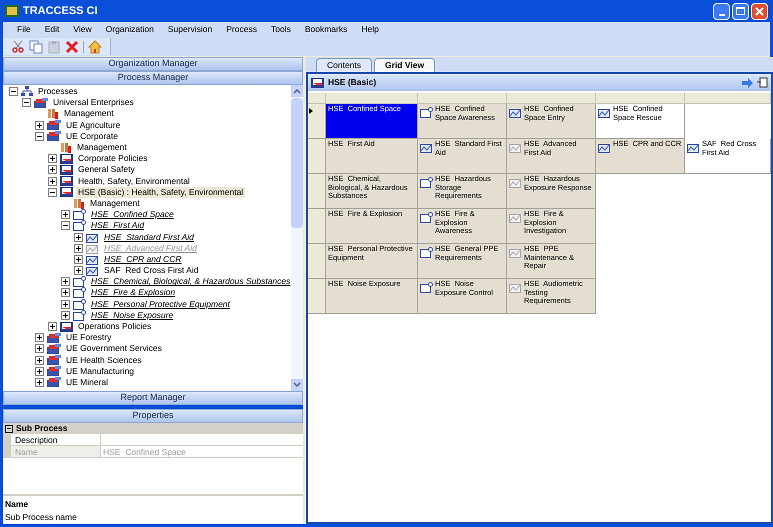 The width and height of the screenshot is (773, 527). What do you see at coordinates (297, 91) in the screenshot?
I see `scroll-up-icon` at bounding box center [297, 91].